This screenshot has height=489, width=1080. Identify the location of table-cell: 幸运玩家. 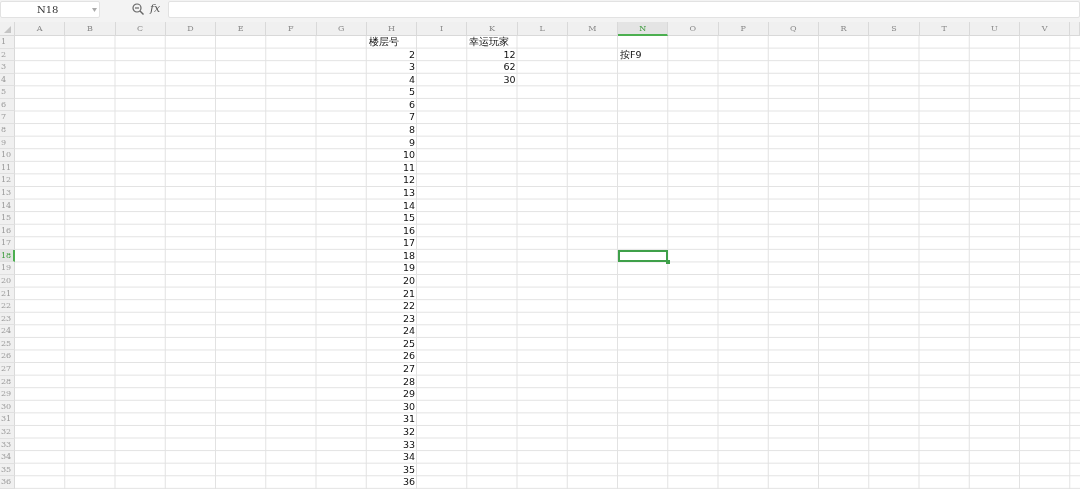
(492, 42).